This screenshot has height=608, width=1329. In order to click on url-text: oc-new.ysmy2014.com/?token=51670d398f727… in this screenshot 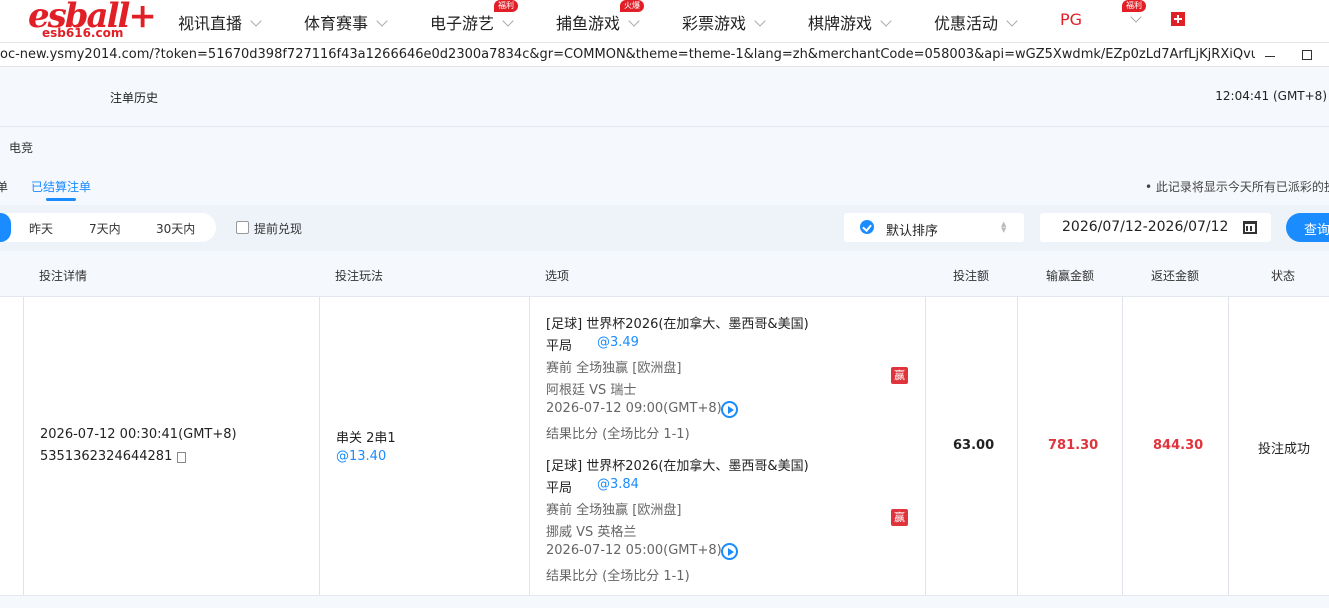, I will do `click(627, 54)`.